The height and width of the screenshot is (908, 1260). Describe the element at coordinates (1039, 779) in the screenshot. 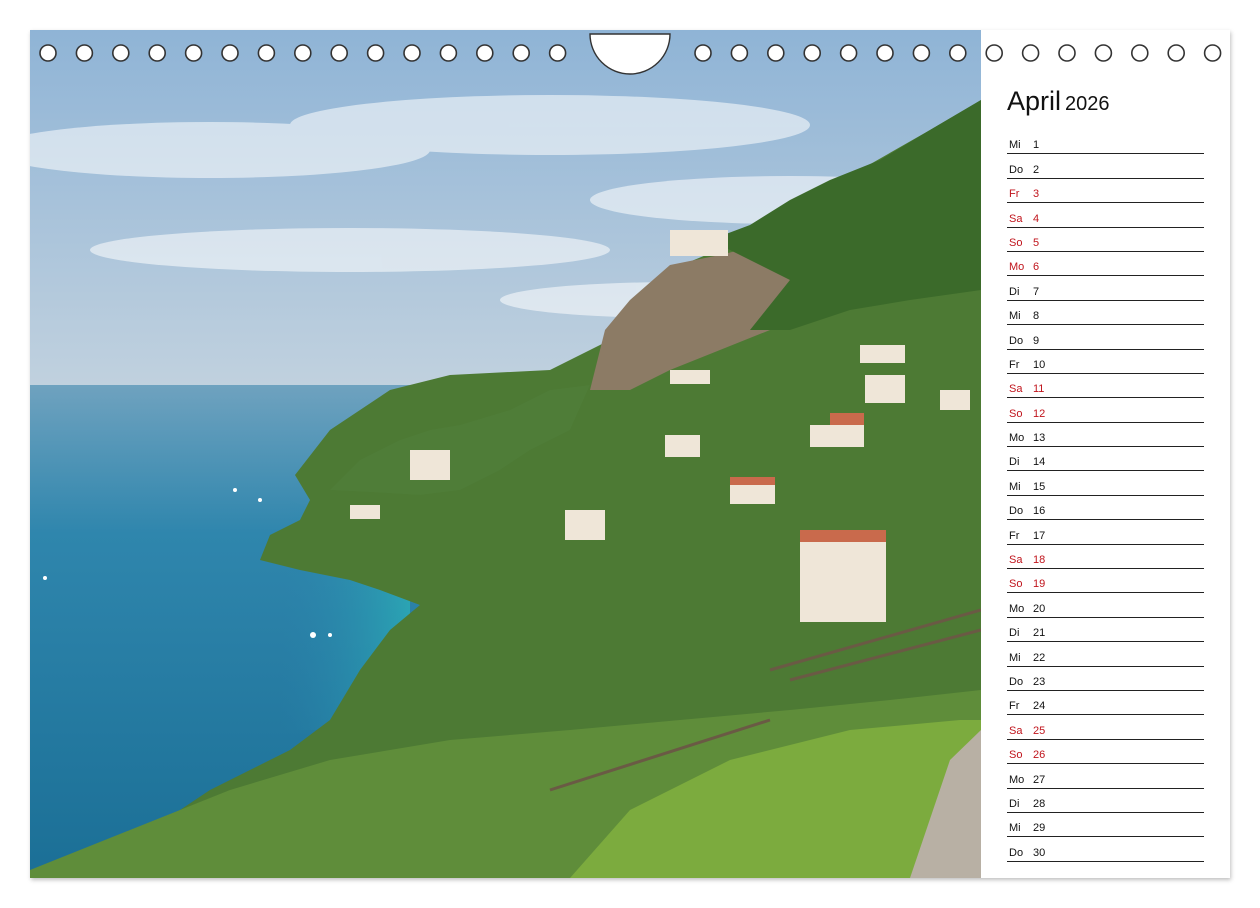

I see `day-number: 27` at that location.